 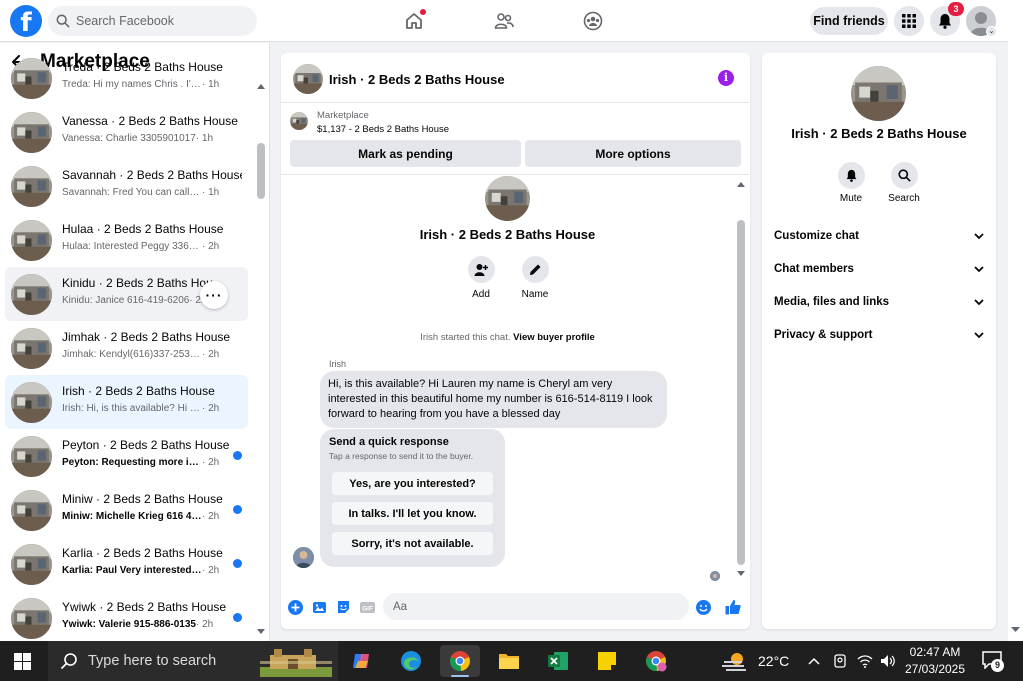 I want to click on taskbar-chrome-profile, so click(x=656, y=661).